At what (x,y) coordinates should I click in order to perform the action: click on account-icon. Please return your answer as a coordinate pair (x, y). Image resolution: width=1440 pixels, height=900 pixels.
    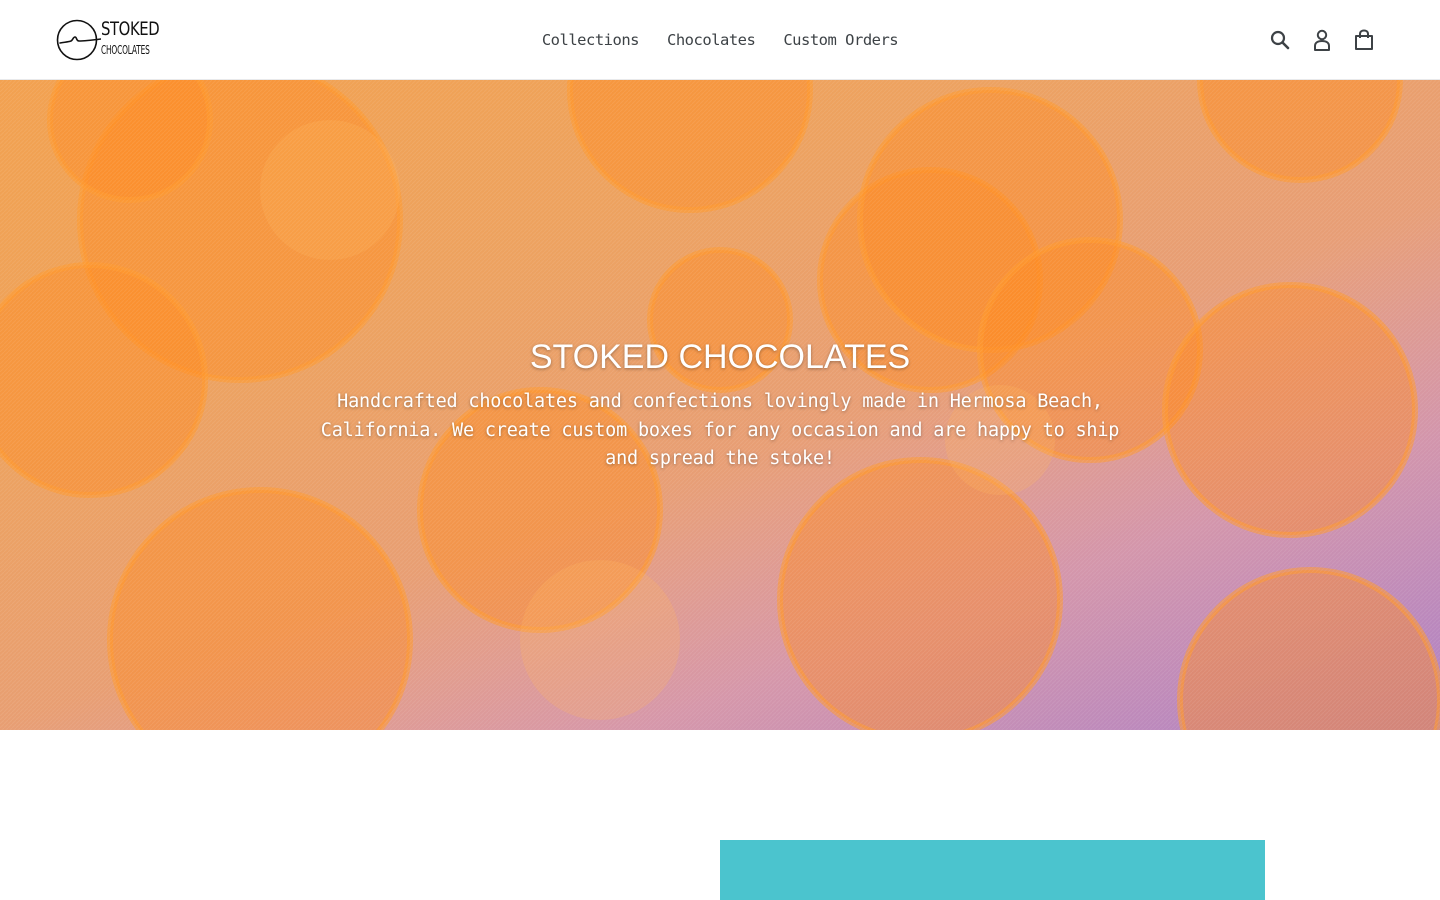
    Looking at the image, I should click on (1322, 40).